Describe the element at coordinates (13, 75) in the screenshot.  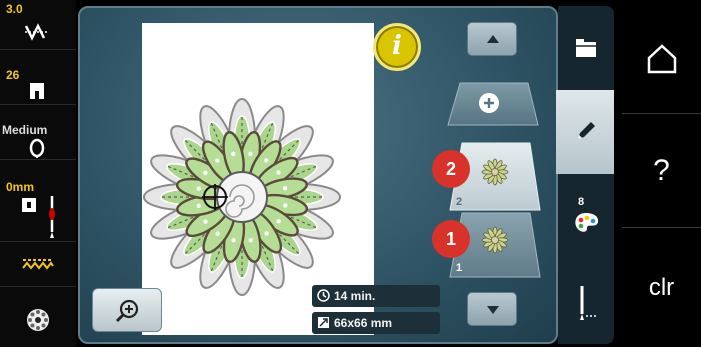
I see `presser-foot-value: 26` at that location.